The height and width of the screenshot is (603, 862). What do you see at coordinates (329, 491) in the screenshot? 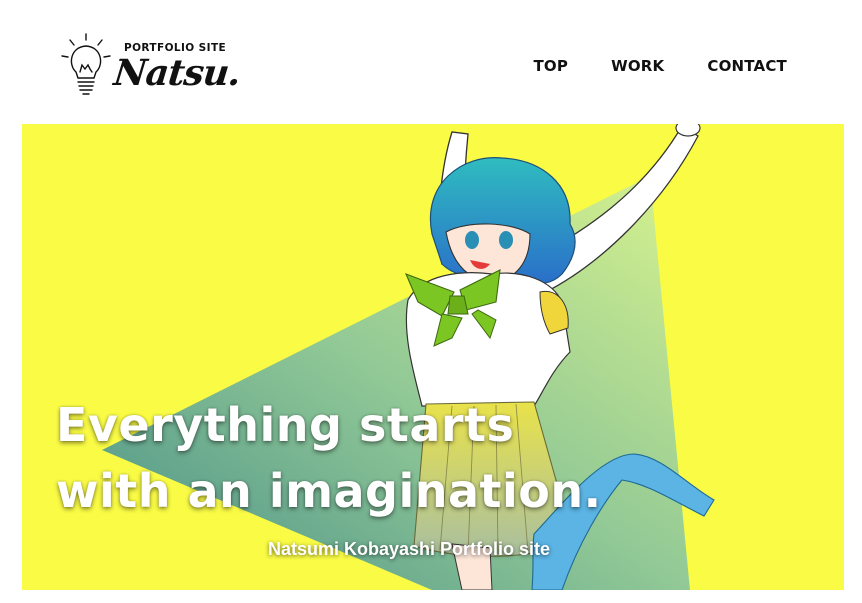
I see `headline-line-2: with an imagination.` at bounding box center [329, 491].